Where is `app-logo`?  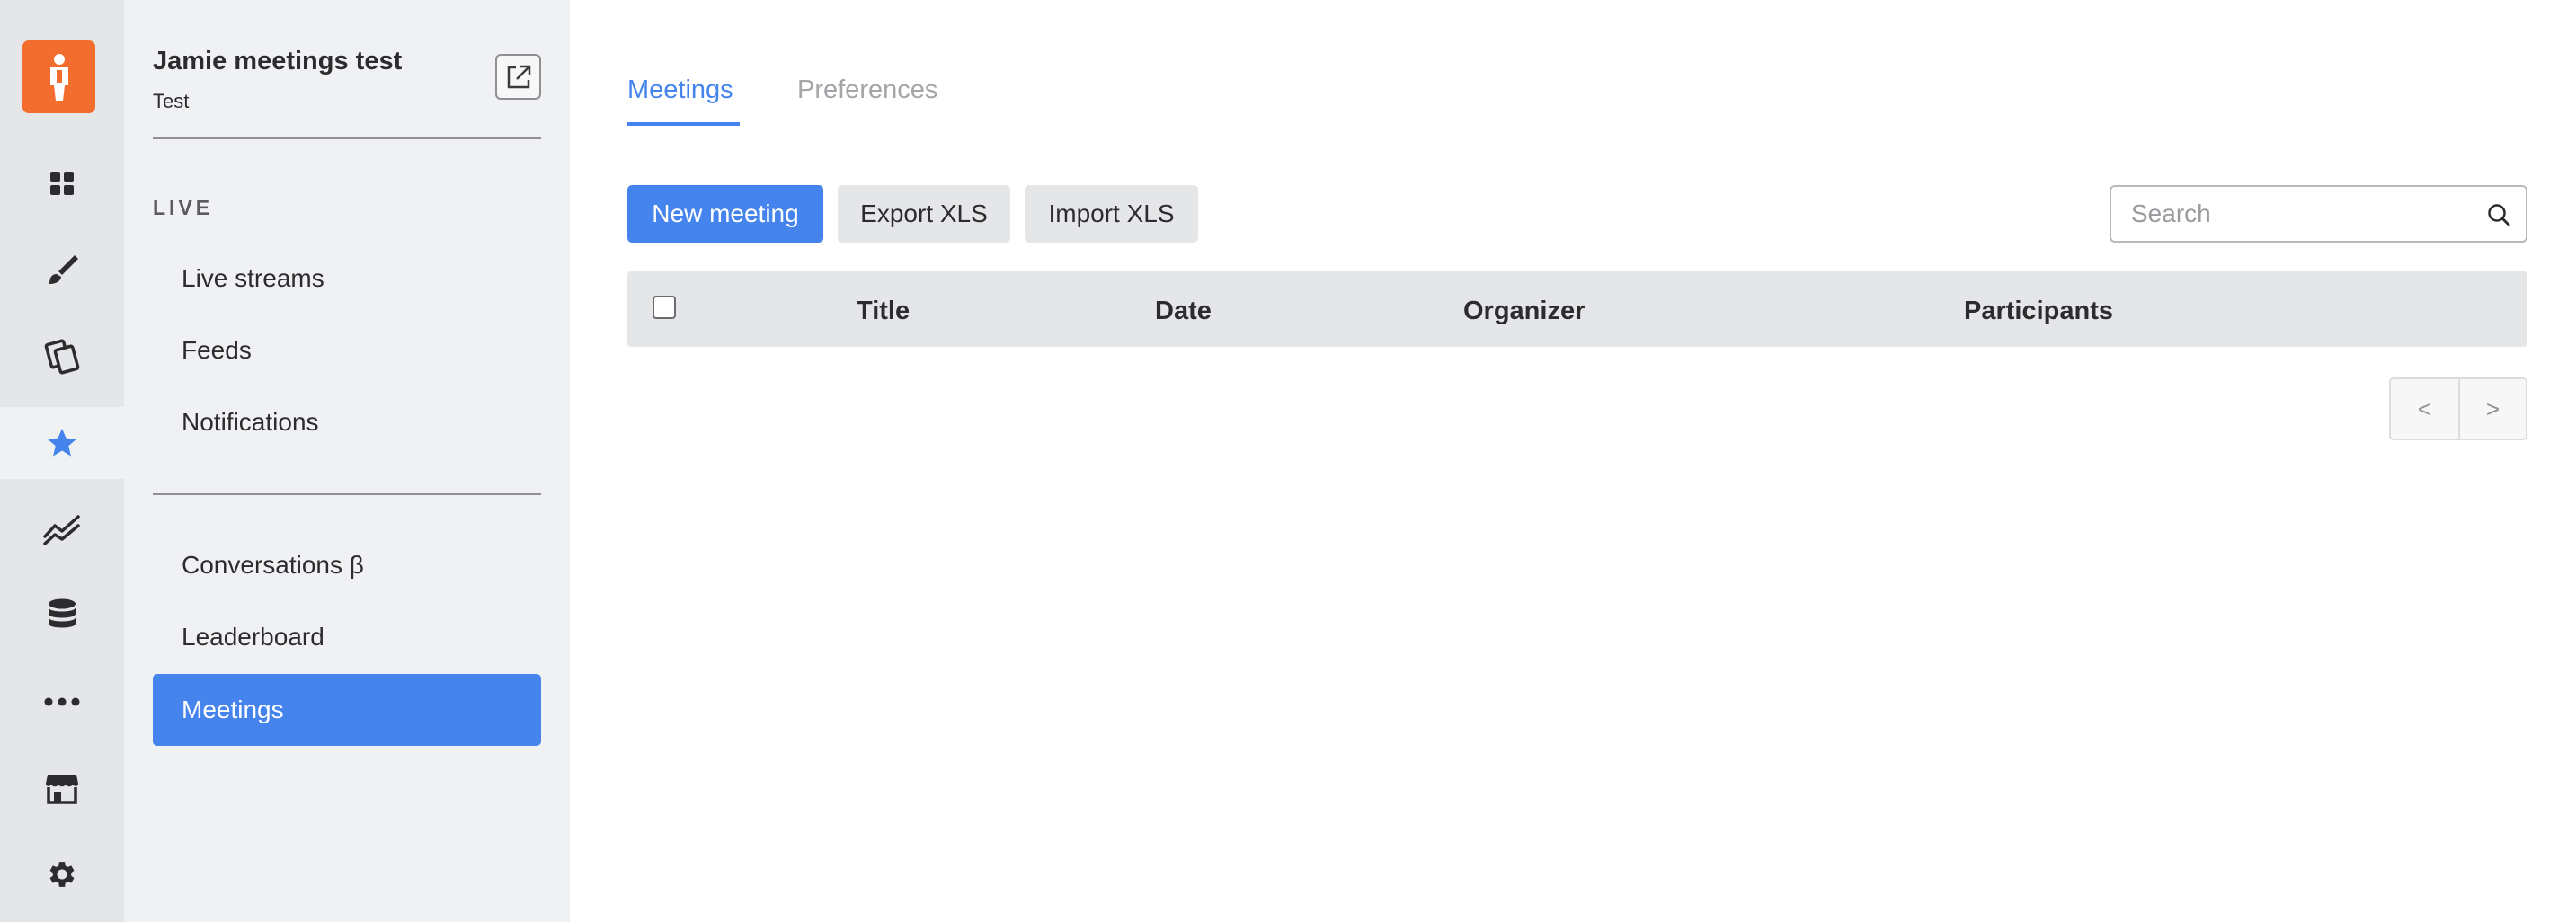 app-logo is located at coordinates (59, 76).